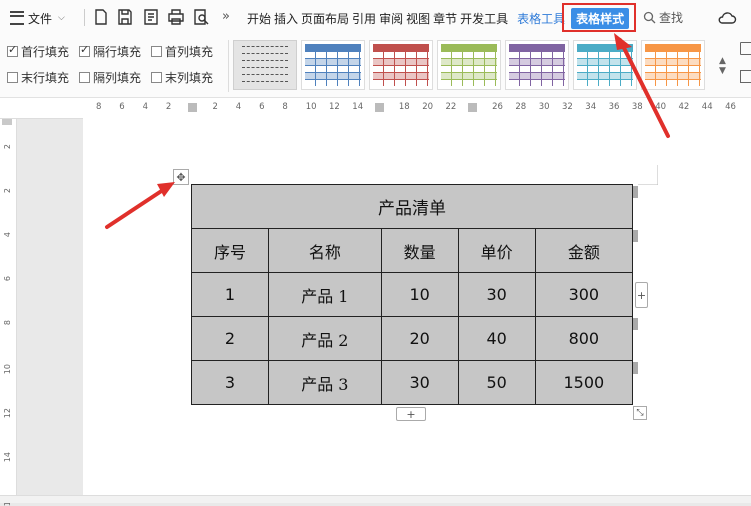 This screenshot has height=506, width=751. Describe the element at coordinates (168, 107) in the screenshot. I see `ruler-tick-label: 2` at that location.